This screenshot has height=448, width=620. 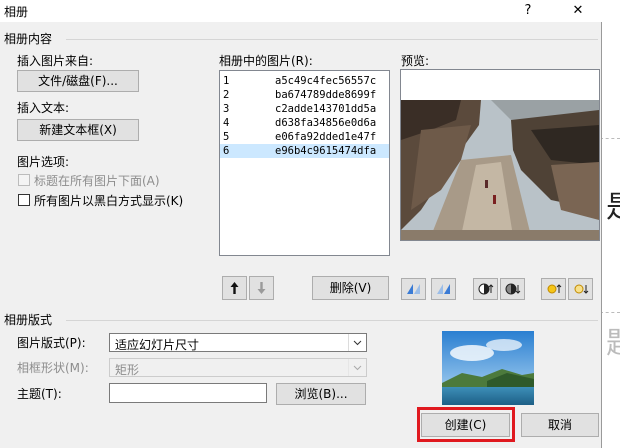 I want to click on move-down-button, so click(x=261, y=288).